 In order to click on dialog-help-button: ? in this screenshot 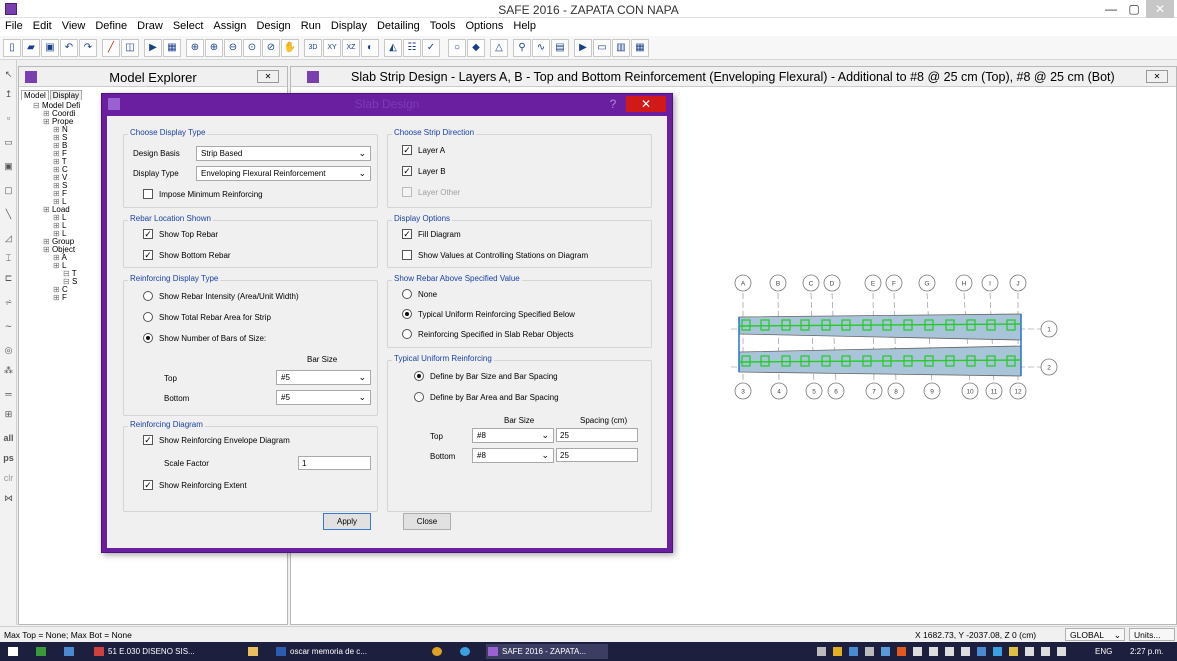, I will do `click(613, 104)`.